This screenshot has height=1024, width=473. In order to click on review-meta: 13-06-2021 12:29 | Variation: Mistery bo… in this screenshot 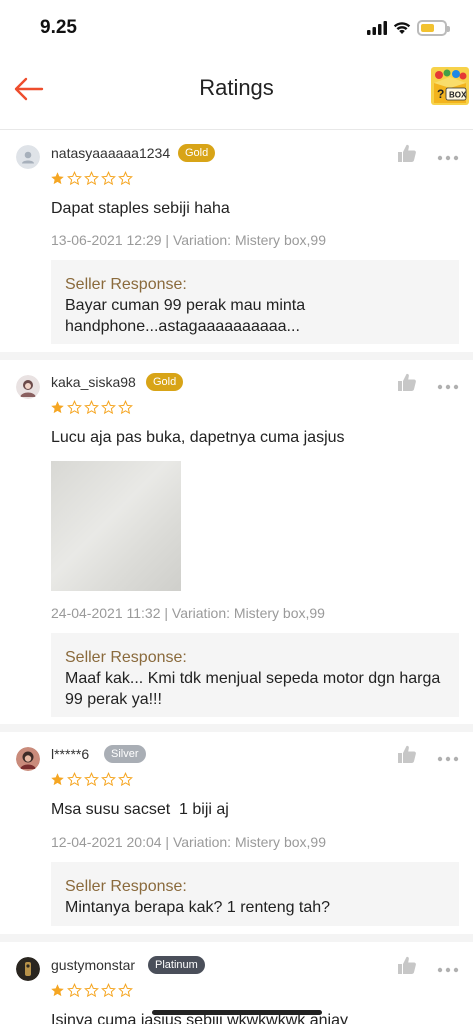, I will do `click(188, 240)`.